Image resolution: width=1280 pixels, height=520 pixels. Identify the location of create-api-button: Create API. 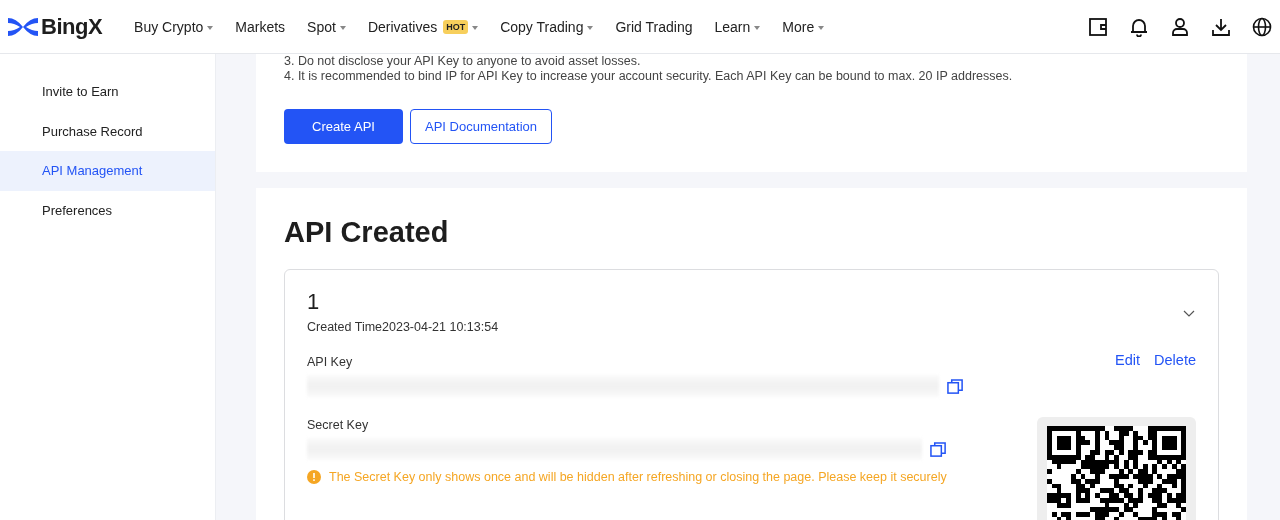
(343, 126).